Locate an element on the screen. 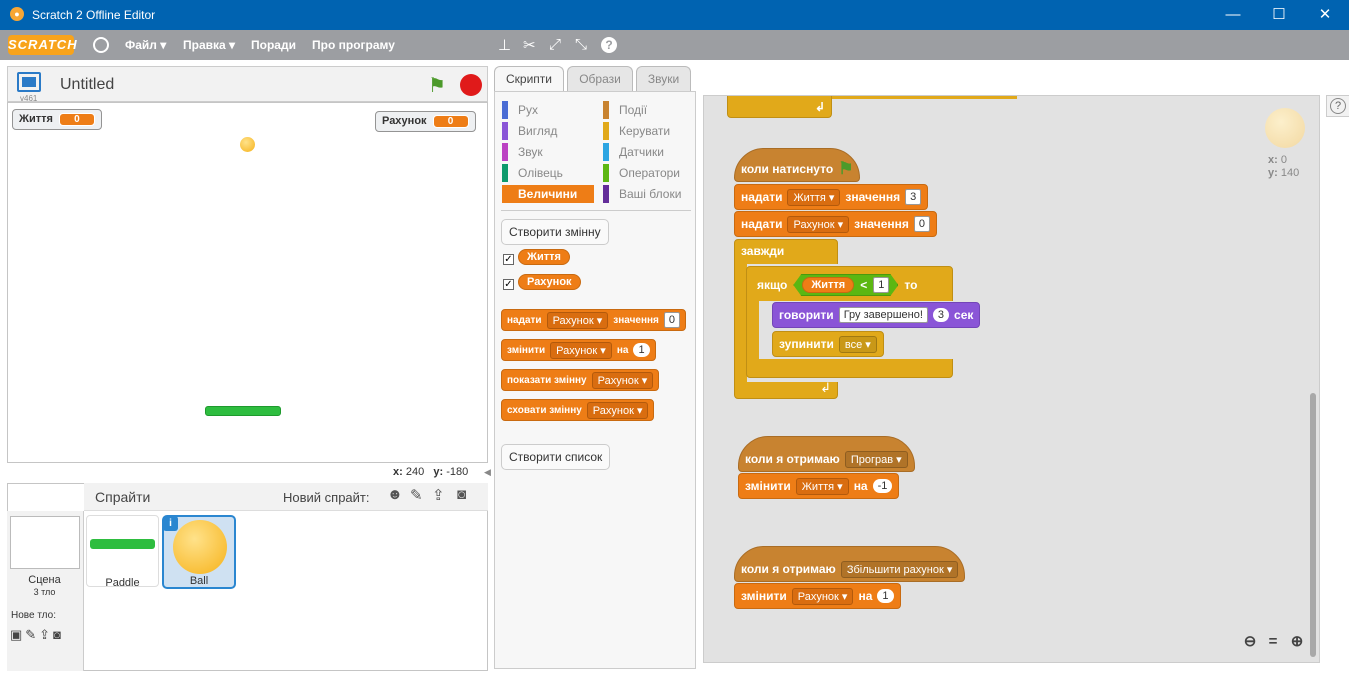 The height and width of the screenshot is (675, 1349). new-sprite-label: Новий спрайт: is located at coordinates (326, 497).